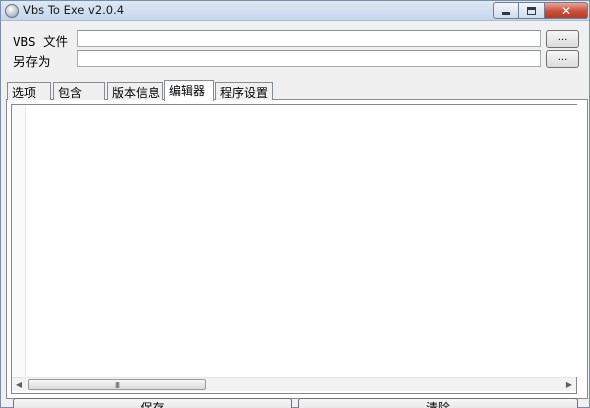 The height and width of the screenshot is (408, 590). Describe the element at coordinates (506, 10) in the screenshot. I see `minimize-button` at that location.